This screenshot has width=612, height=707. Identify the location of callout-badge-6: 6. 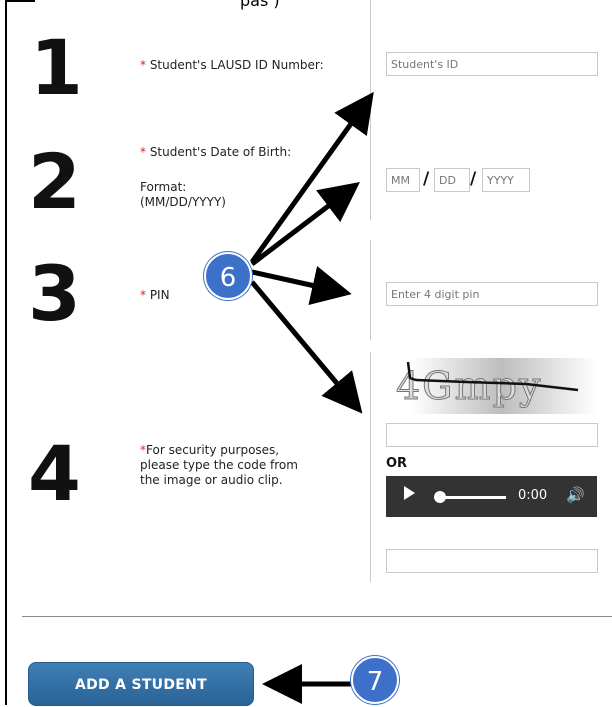
(228, 276).